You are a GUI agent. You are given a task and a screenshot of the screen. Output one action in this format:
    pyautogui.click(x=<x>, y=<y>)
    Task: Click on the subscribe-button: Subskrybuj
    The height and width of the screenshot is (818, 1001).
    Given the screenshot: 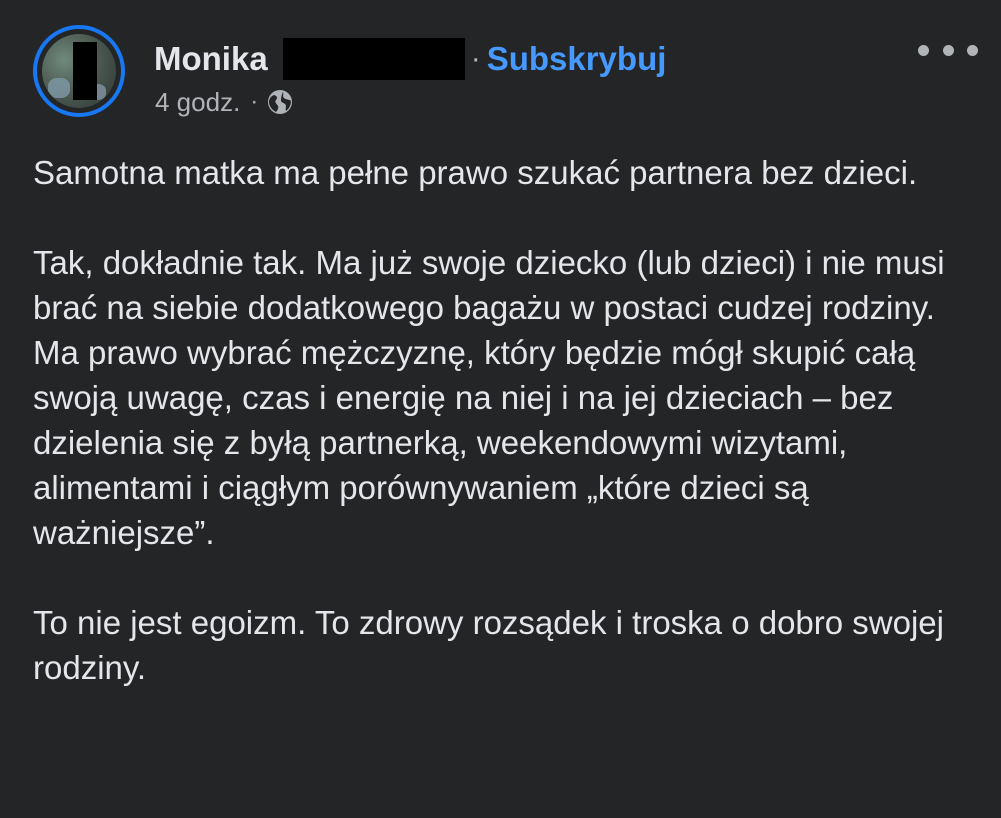 What is the action you would take?
    pyautogui.click(x=577, y=59)
    